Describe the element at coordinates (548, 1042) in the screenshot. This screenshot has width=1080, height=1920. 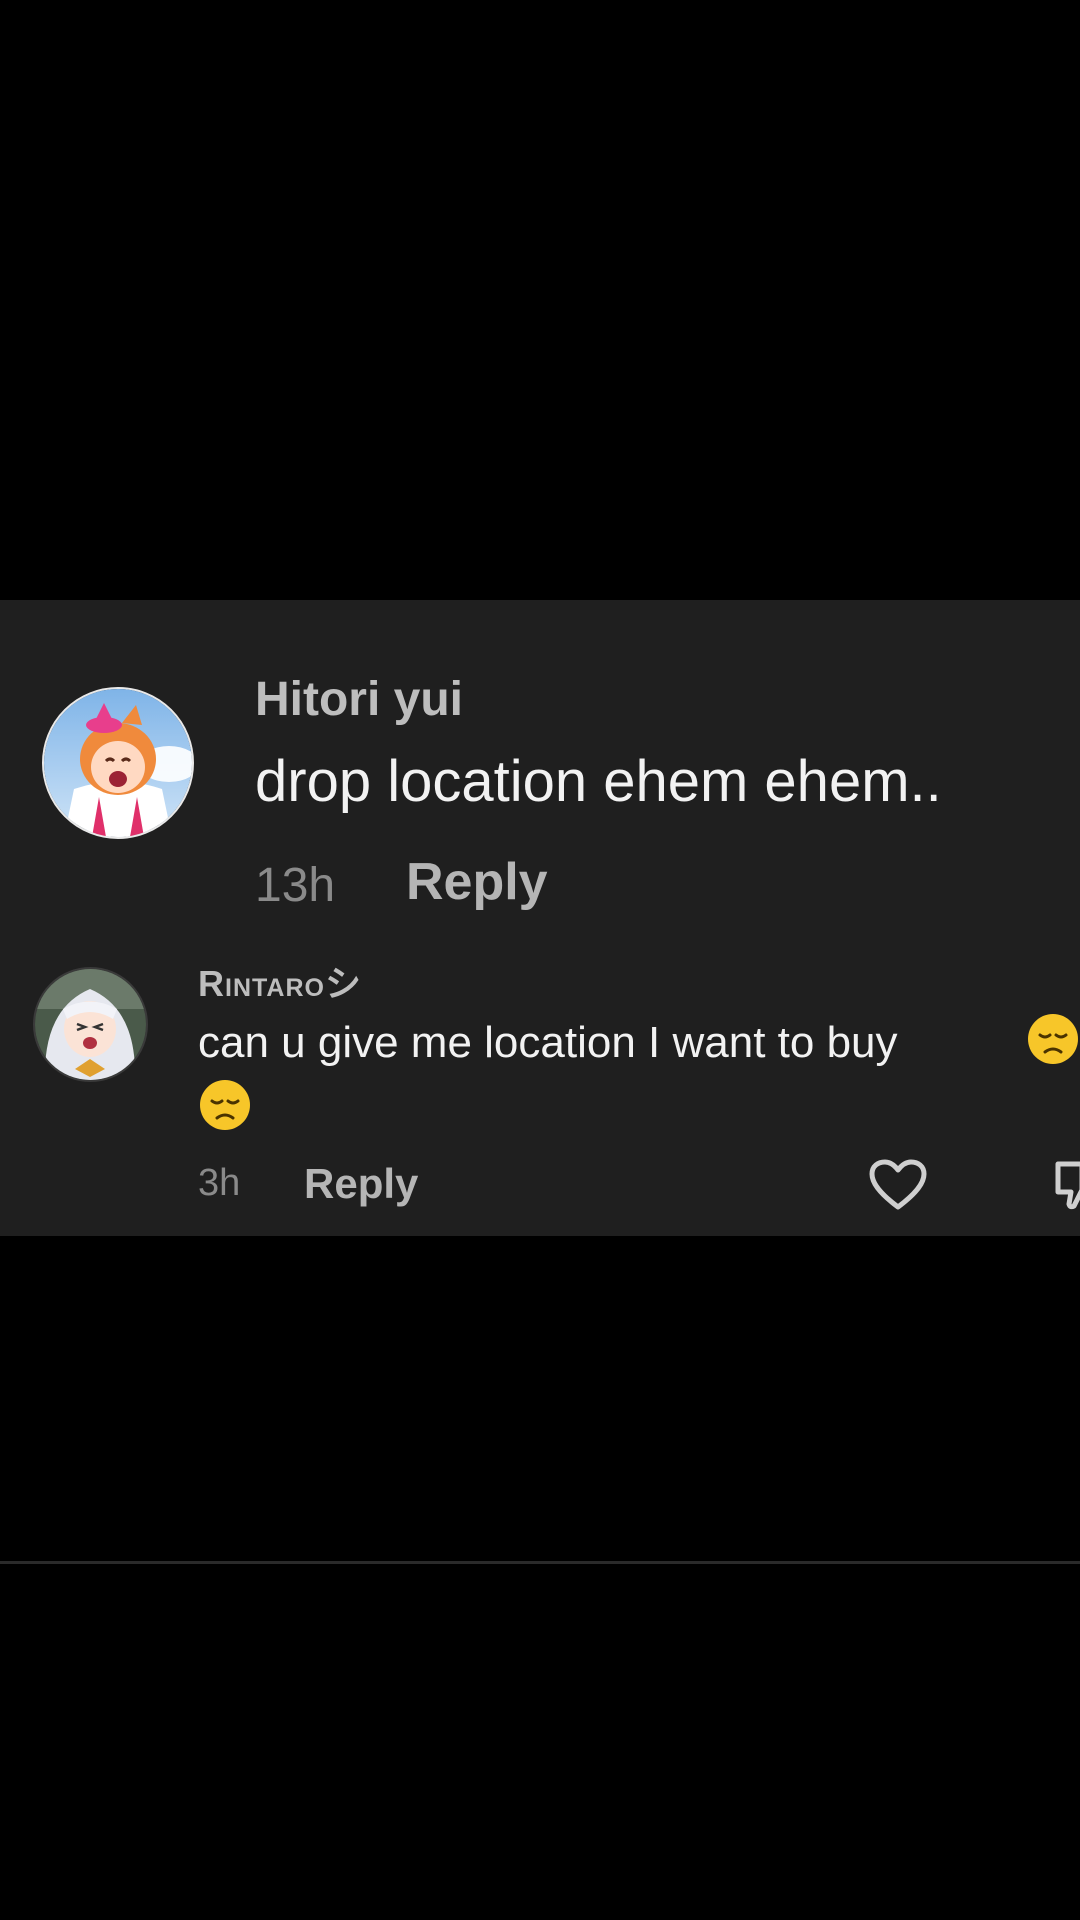
I see `comment-text: can u give me location I want to buy` at that location.